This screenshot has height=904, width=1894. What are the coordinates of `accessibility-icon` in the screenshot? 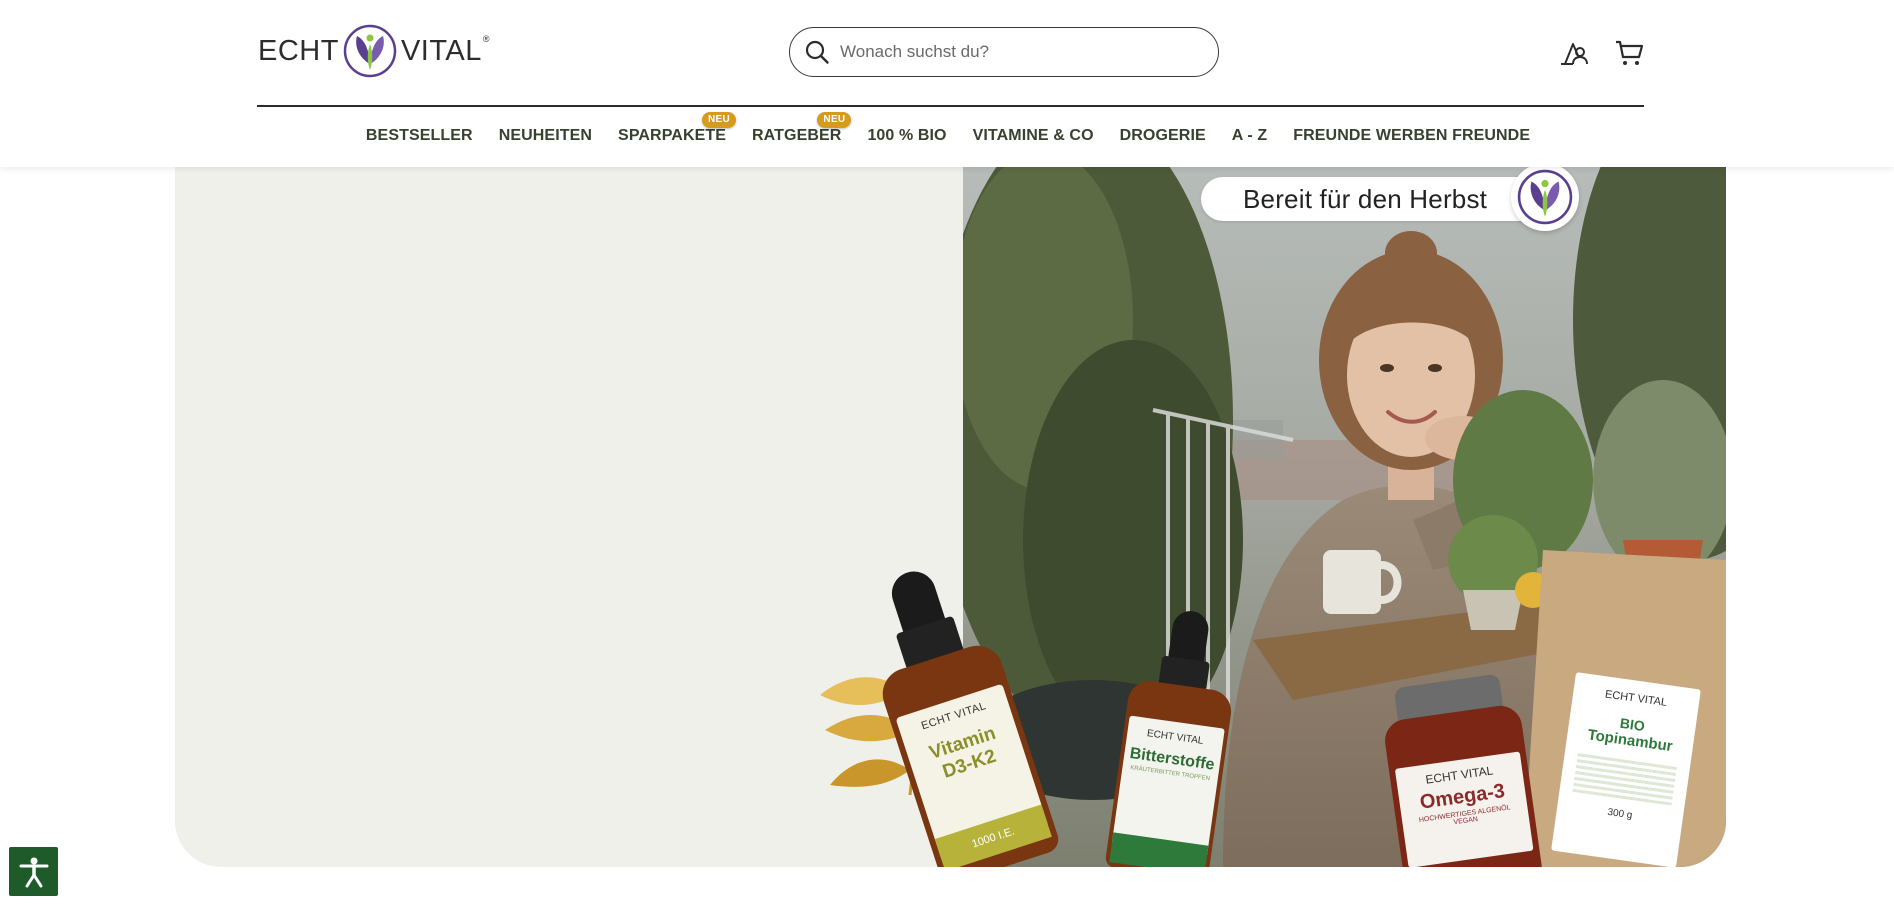 It's located at (33, 872).